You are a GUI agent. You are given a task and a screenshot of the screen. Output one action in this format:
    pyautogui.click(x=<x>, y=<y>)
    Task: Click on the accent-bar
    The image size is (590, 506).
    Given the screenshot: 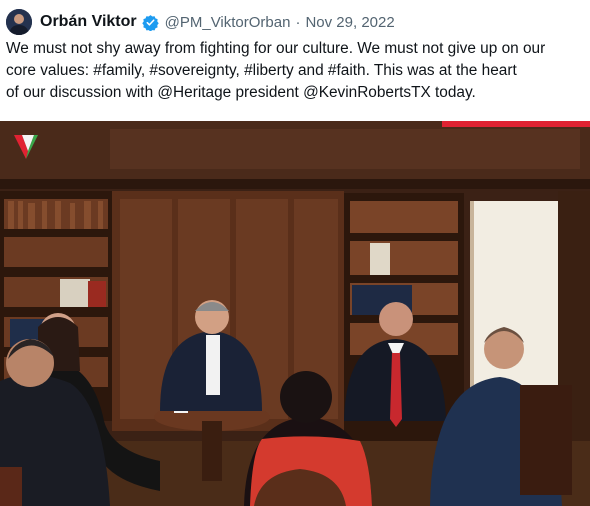 What is the action you would take?
    pyautogui.click(x=516, y=124)
    